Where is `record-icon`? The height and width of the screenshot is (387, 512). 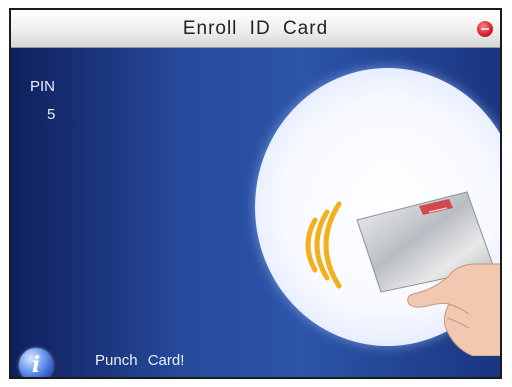
record-icon is located at coordinates (485, 29).